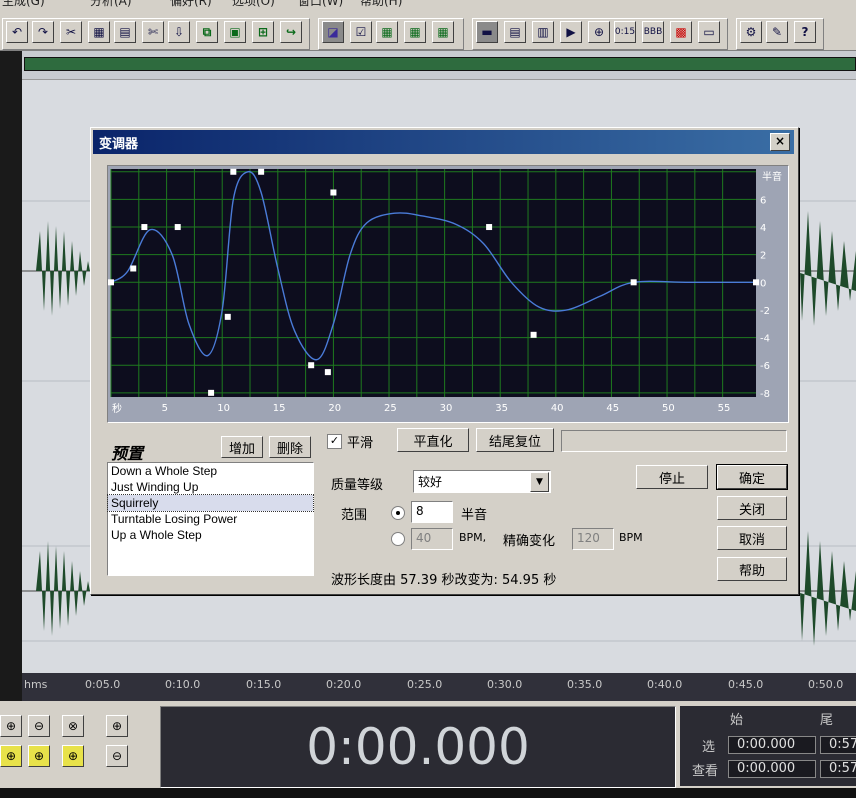 Image resolution: width=856 pixels, height=798 pixels. What do you see at coordinates (515, 32) in the screenshot?
I see `wave-icon: ▤` at bounding box center [515, 32].